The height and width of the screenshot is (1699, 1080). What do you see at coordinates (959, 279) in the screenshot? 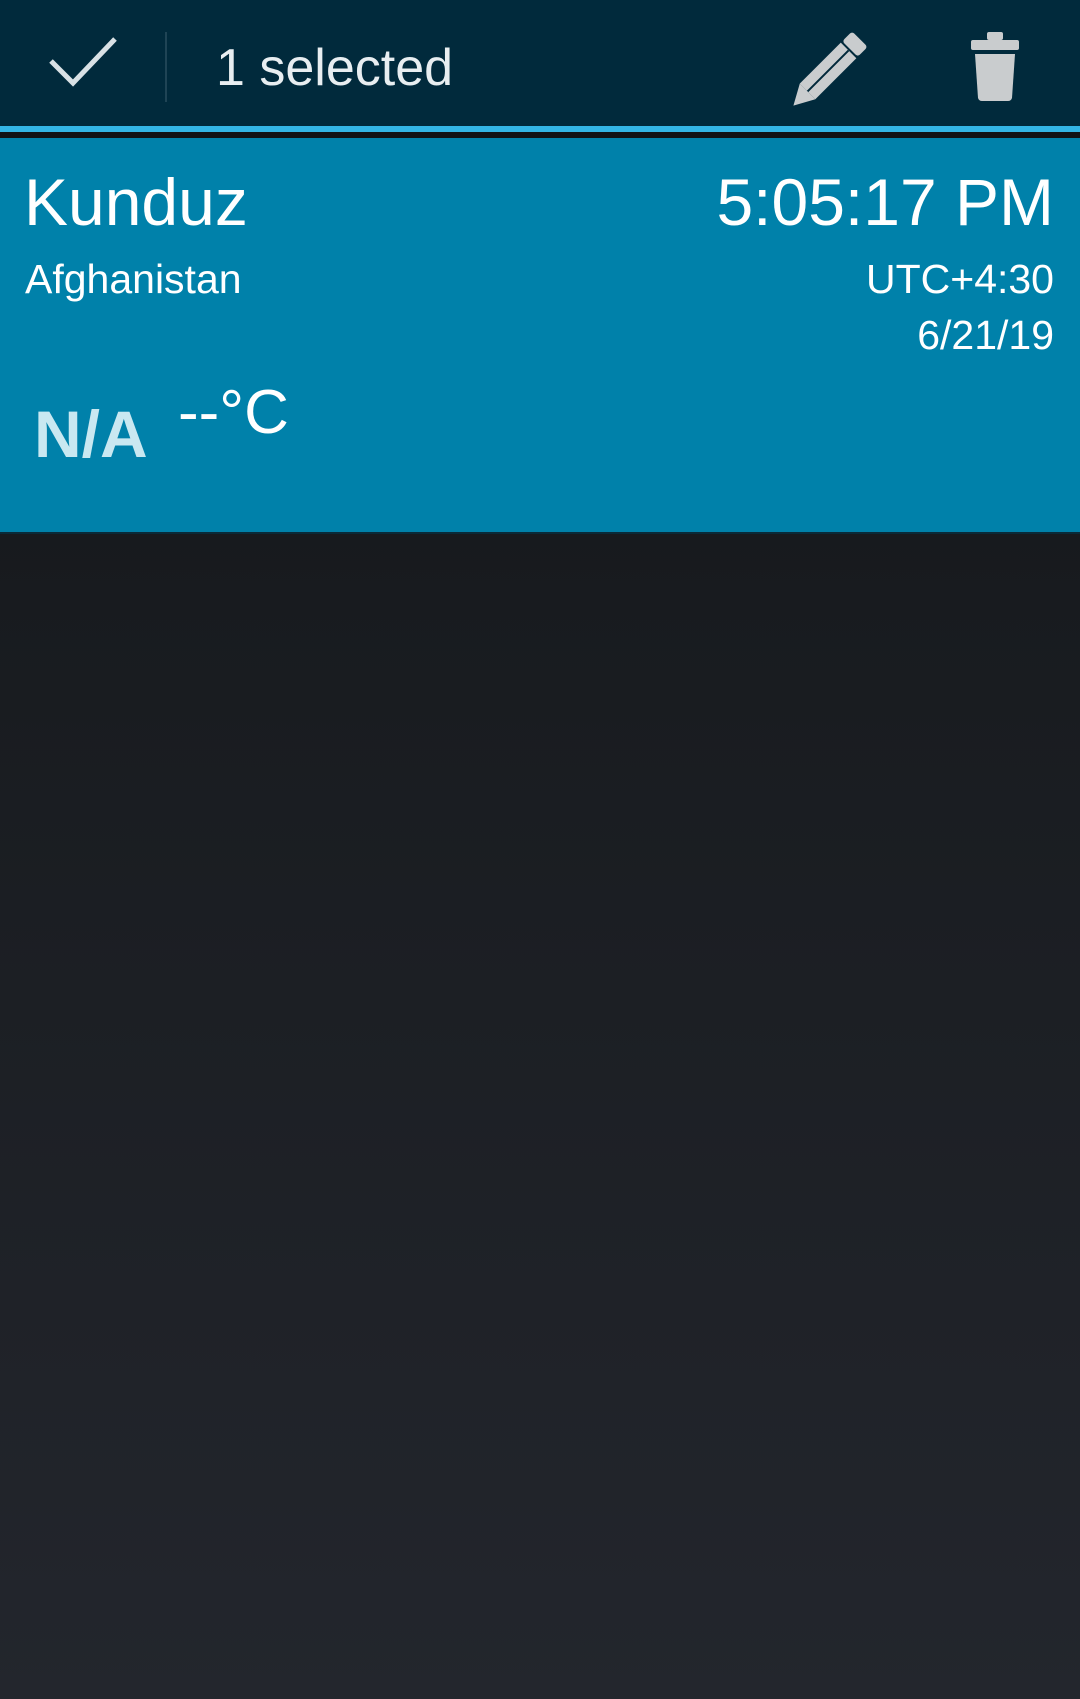
I see `utc-offset: UTC+4:30` at bounding box center [959, 279].